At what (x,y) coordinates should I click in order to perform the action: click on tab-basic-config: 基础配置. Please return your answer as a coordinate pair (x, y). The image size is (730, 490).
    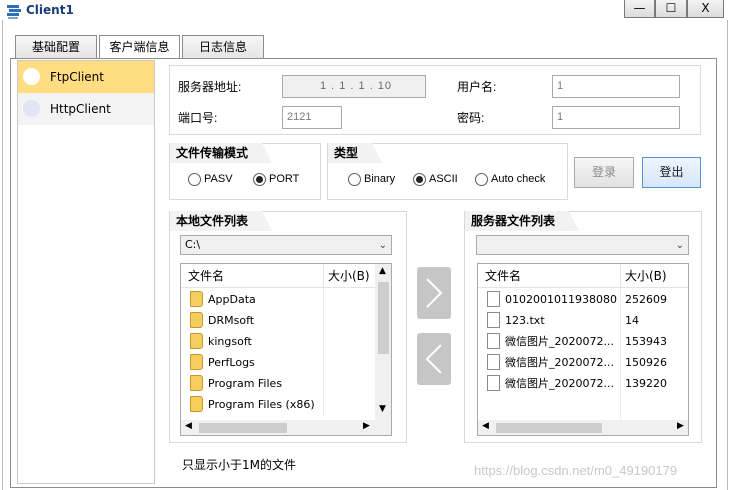
    Looking at the image, I should click on (56, 47).